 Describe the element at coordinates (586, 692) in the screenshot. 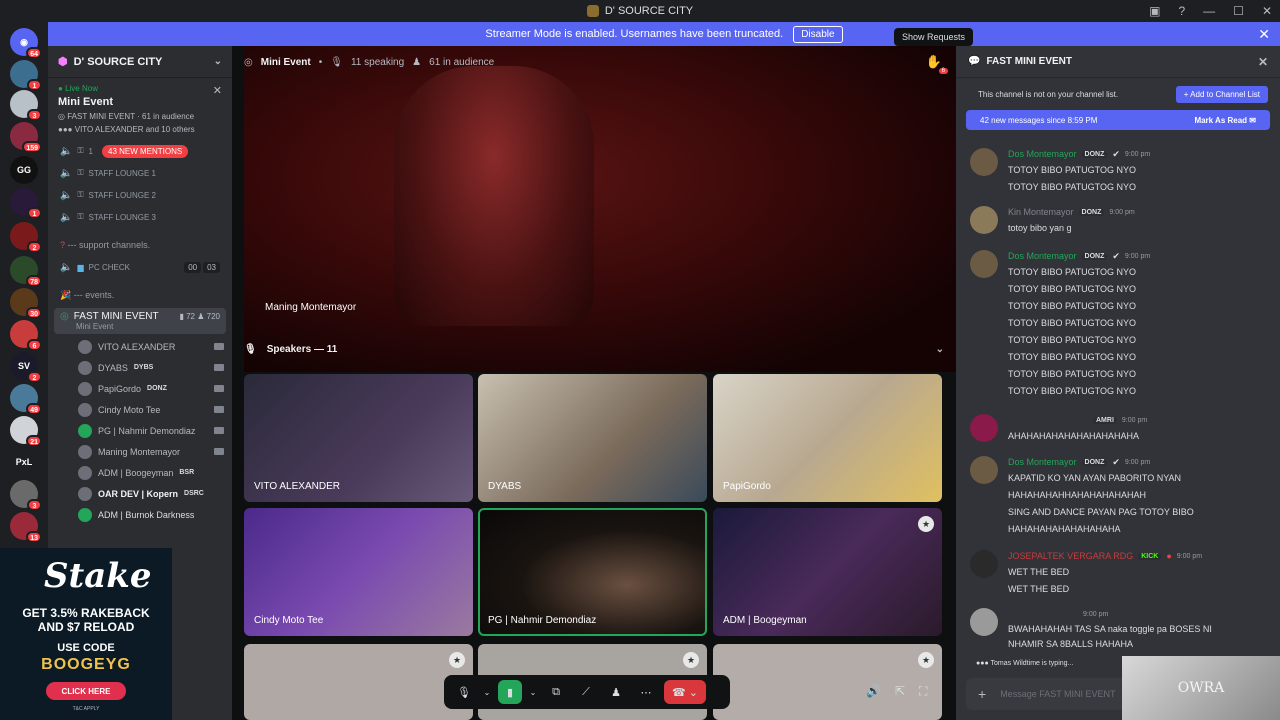

I see `move-to-audience-icon: ⟋` at that location.